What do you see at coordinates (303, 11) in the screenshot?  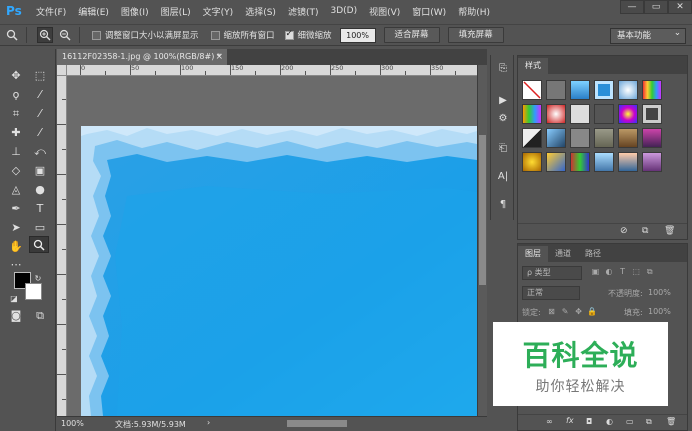 I see `menu-filter: 滤镜(T)` at bounding box center [303, 11].